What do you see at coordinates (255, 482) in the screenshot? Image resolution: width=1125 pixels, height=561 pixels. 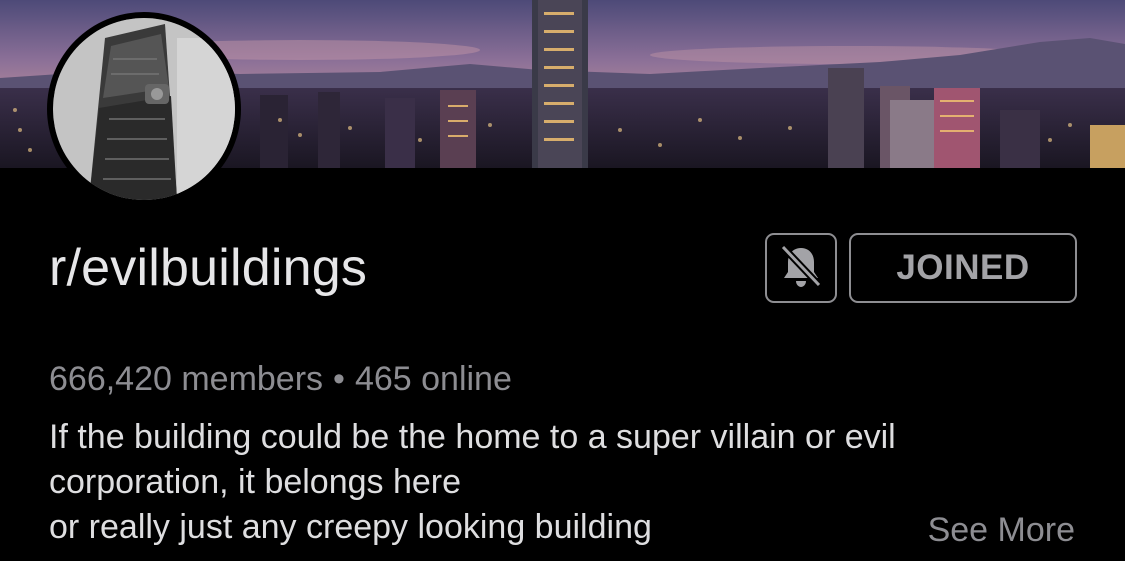 I see `description-line: corporation, it belongs here` at bounding box center [255, 482].